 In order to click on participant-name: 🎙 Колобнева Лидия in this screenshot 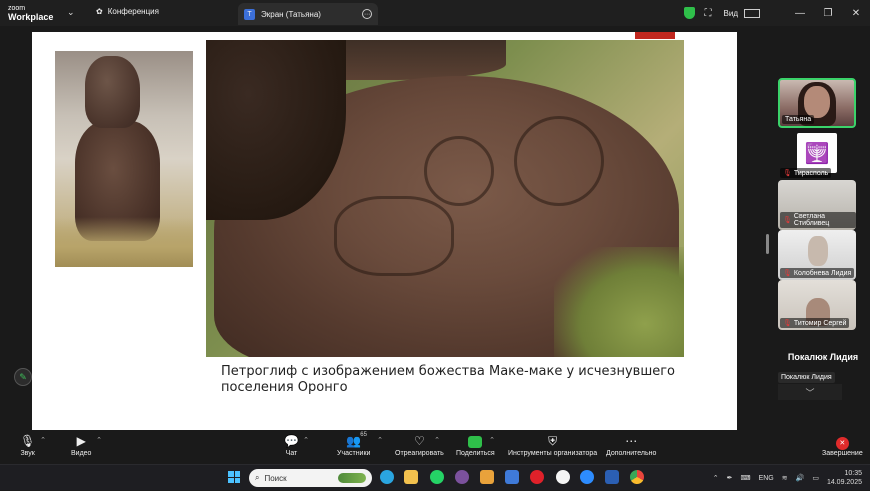, I will do `click(817, 273)`.